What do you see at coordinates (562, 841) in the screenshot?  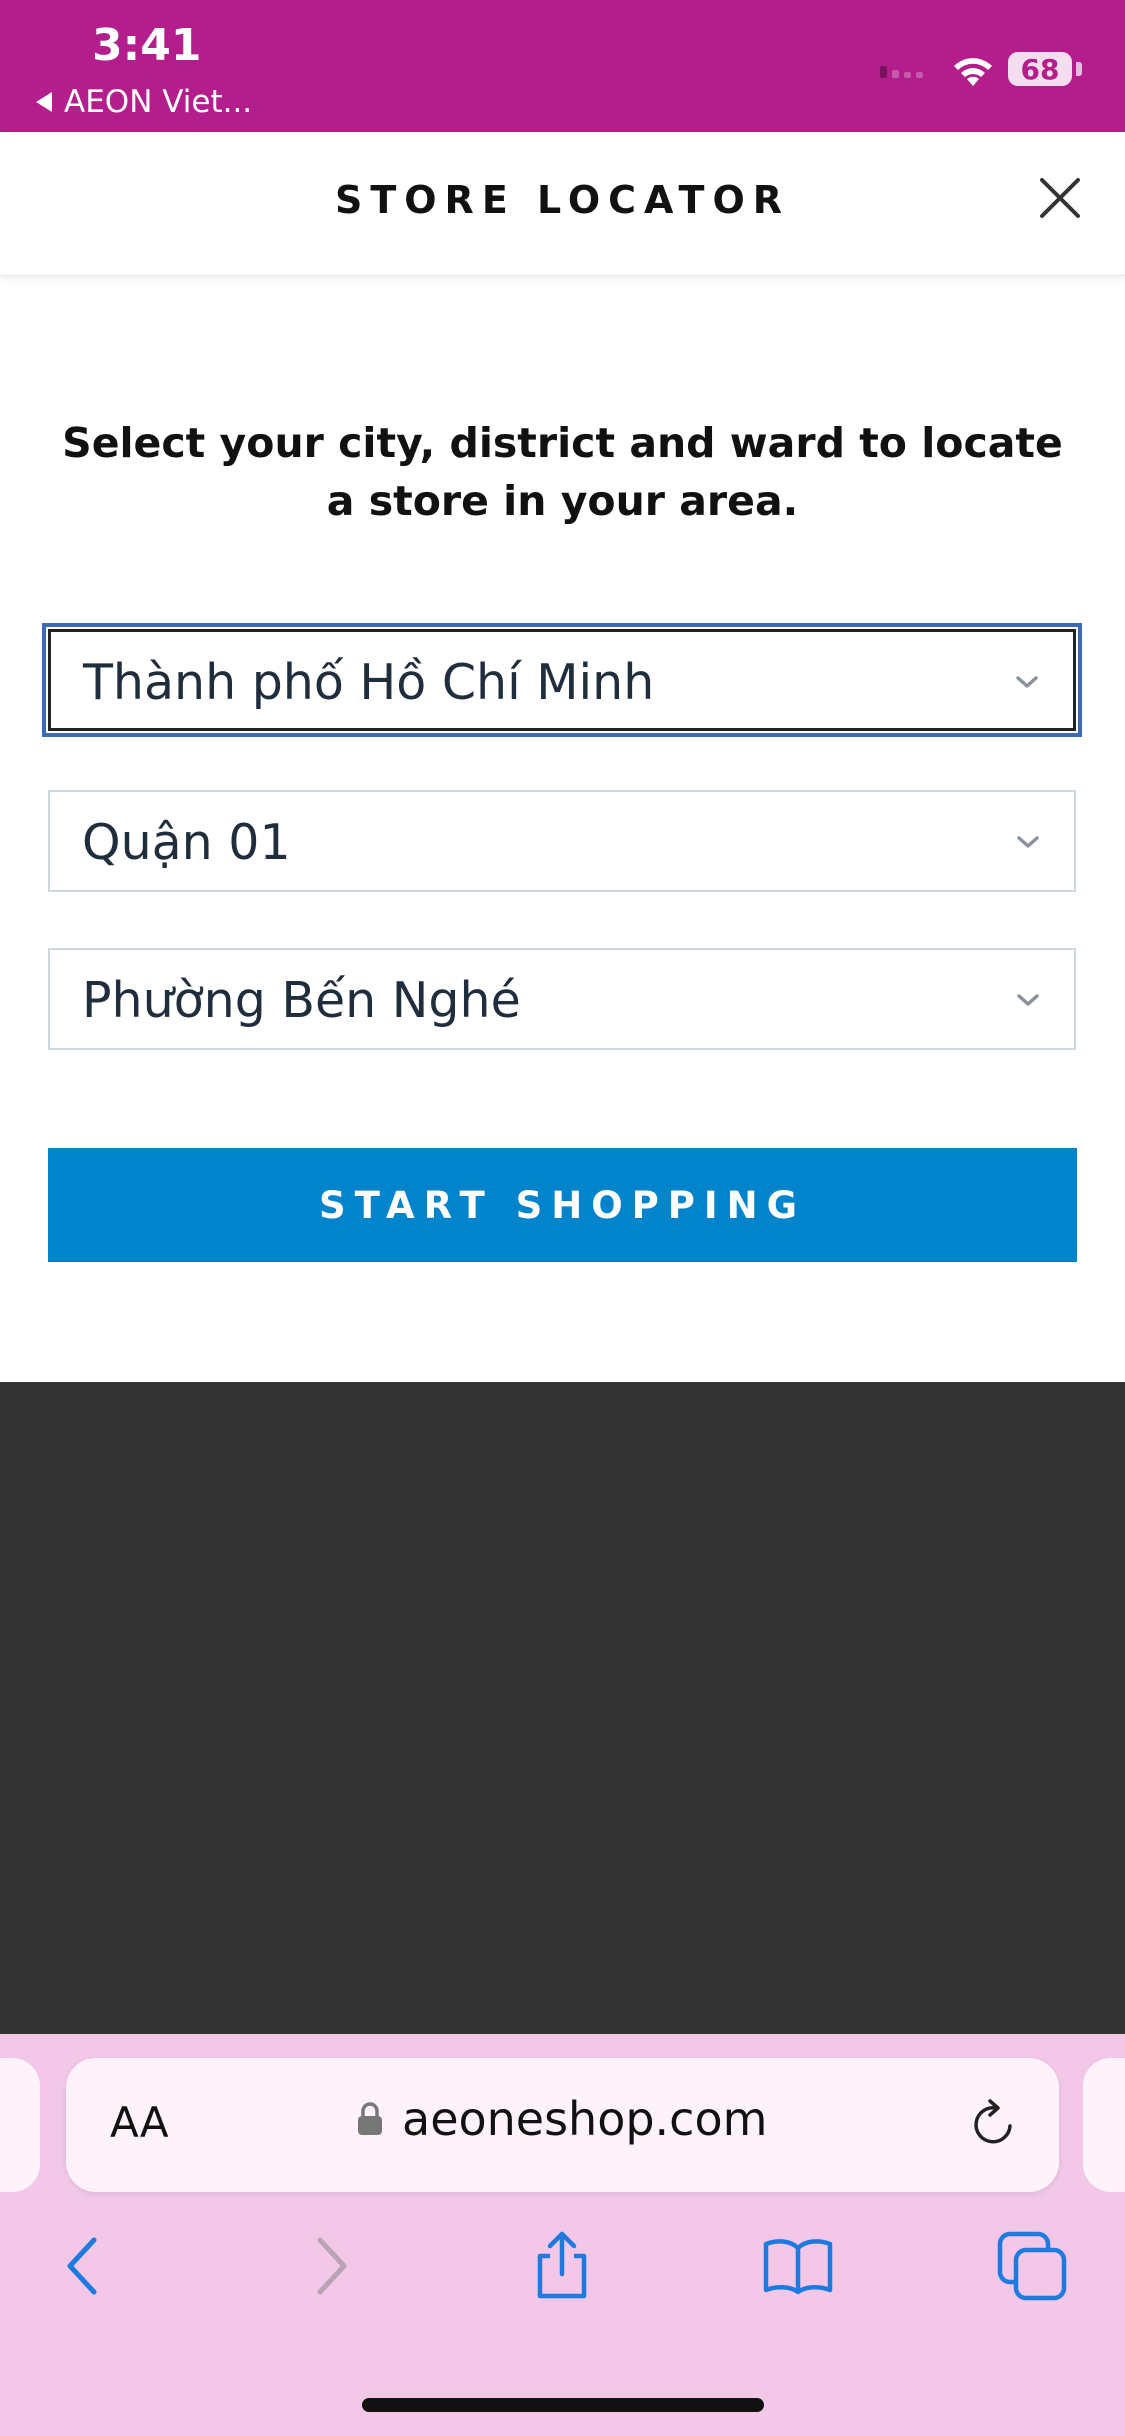 I see `district-select: Quận 01` at bounding box center [562, 841].